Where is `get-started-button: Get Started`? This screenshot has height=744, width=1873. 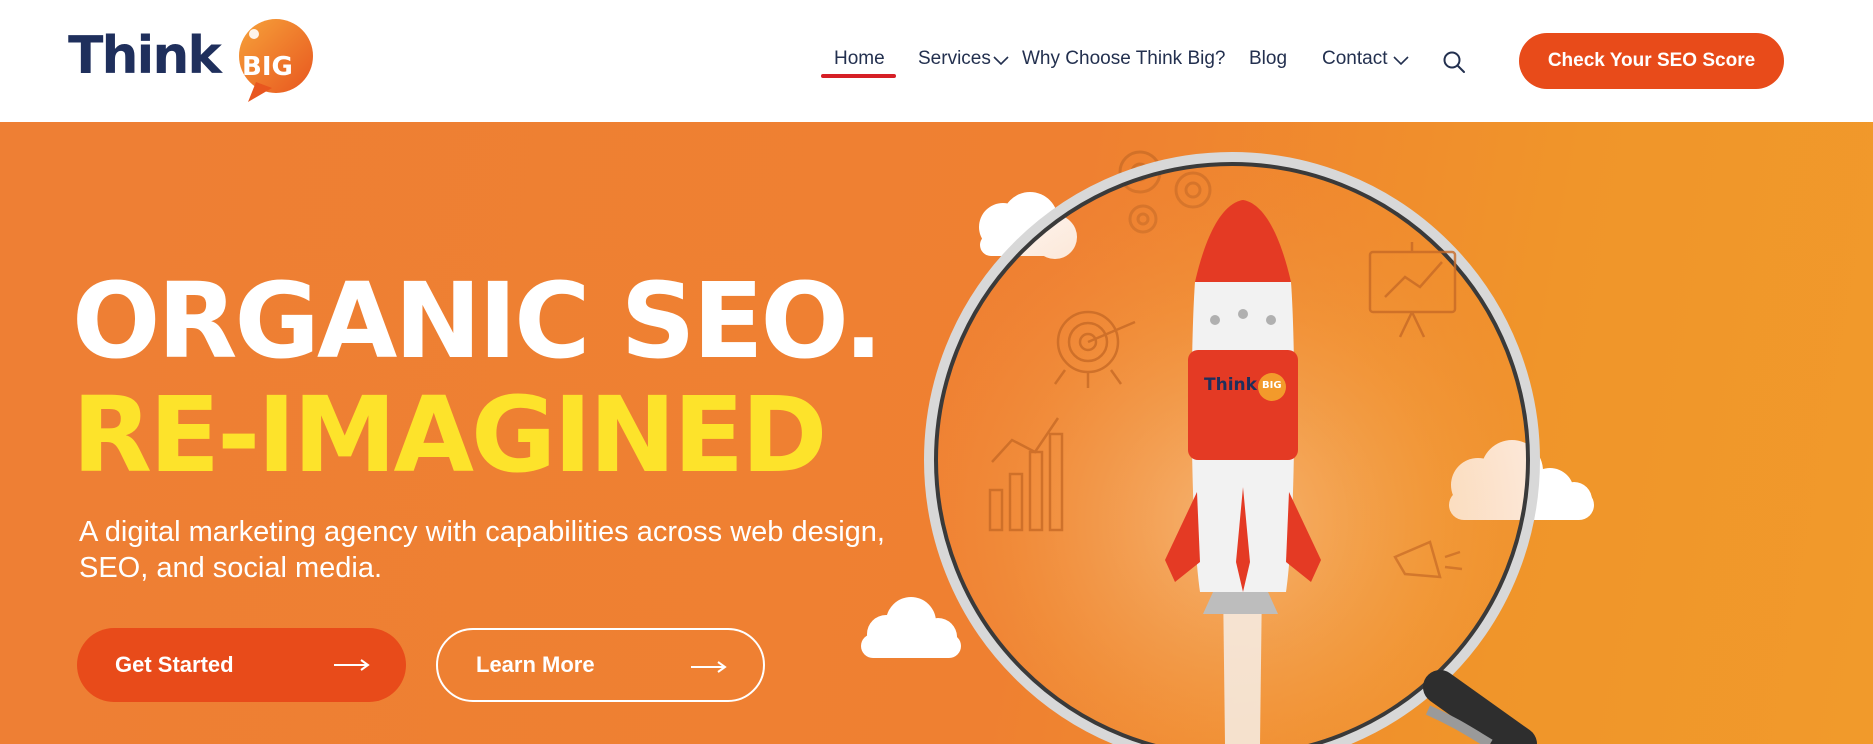 get-started-button: Get Started is located at coordinates (241, 665).